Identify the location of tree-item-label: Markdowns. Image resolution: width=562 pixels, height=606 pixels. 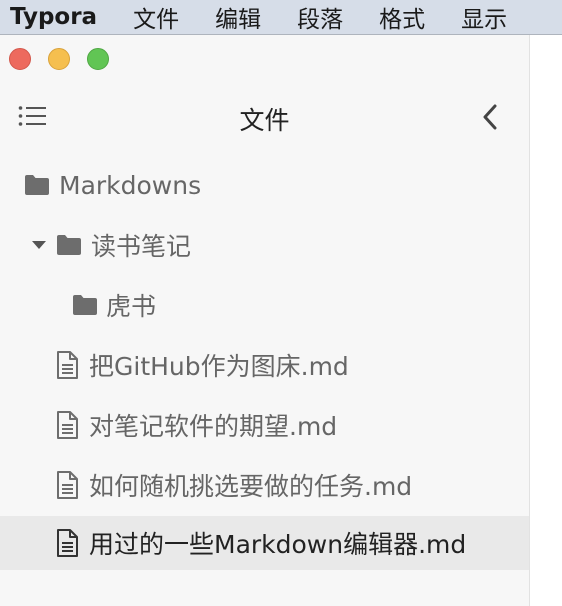
(130, 185).